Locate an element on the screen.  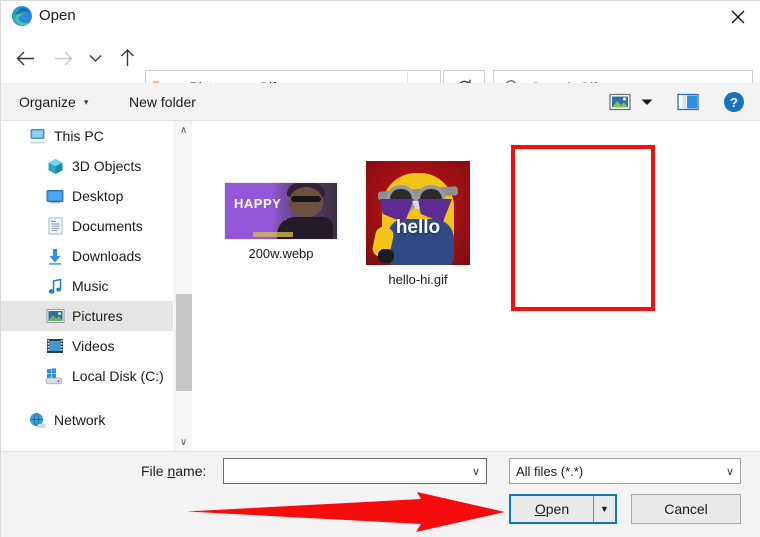
new-folder-label: New folder is located at coordinates (162, 102).